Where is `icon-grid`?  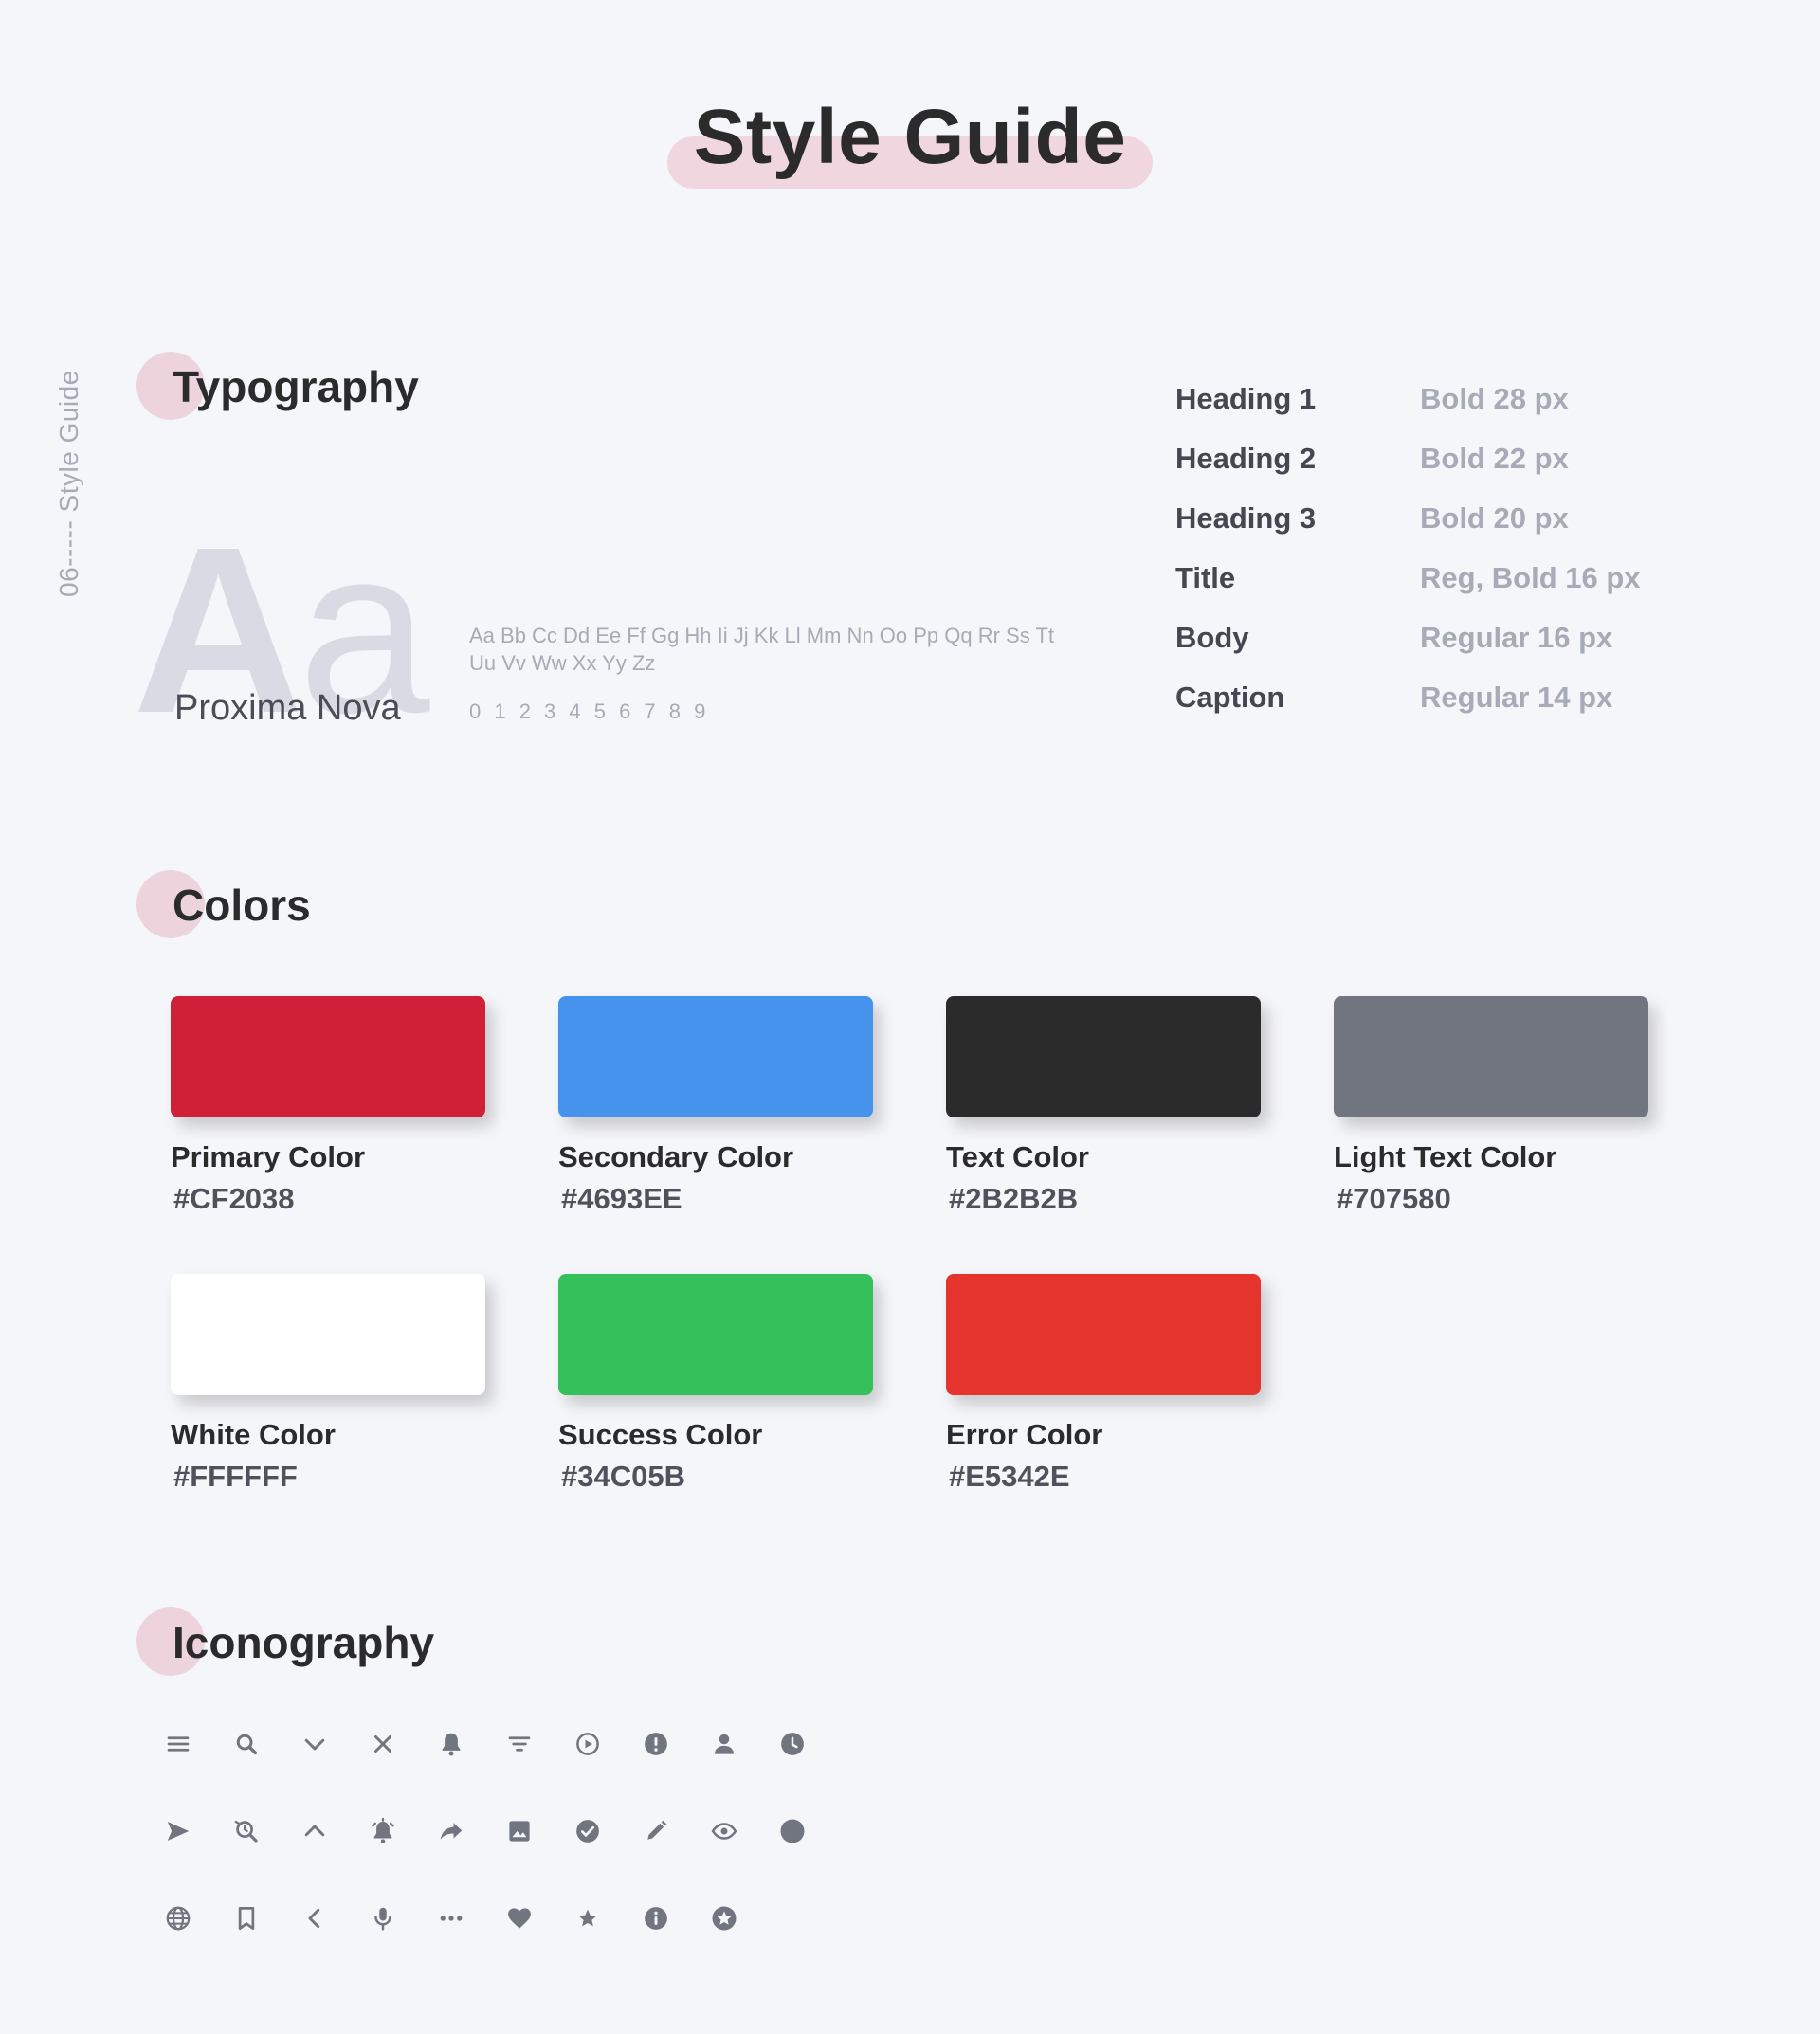 icon-grid is located at coordinates (505, 1853).